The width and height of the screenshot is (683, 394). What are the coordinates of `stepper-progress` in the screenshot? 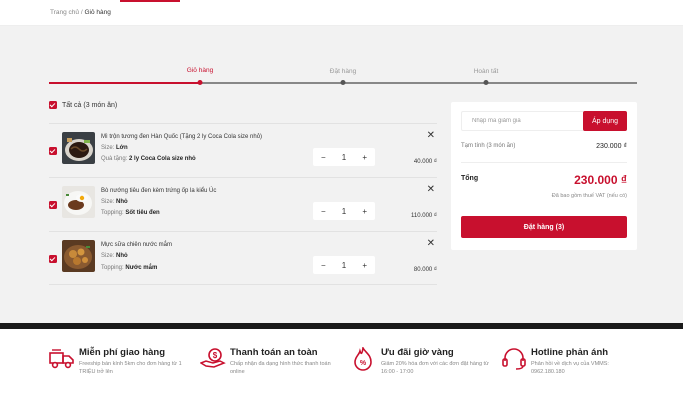 It's located at (124, 83).